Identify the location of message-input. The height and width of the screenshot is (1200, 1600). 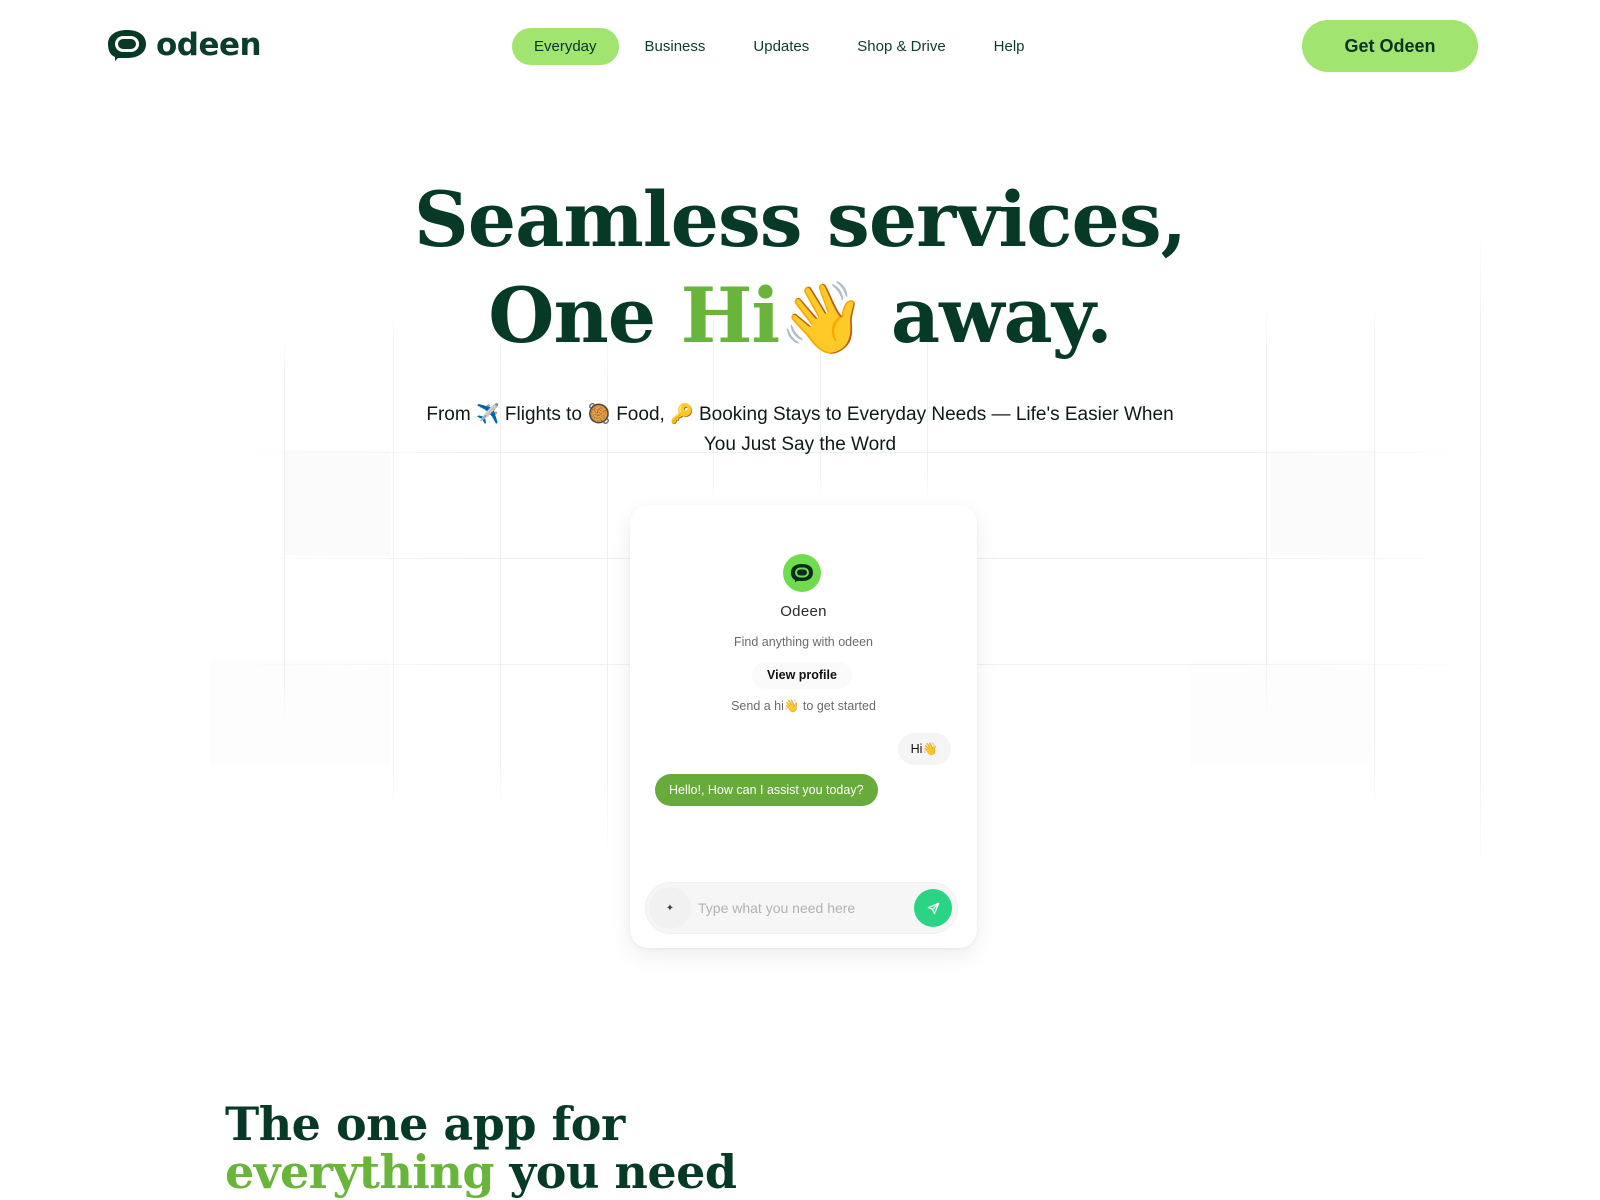
(798, 908).